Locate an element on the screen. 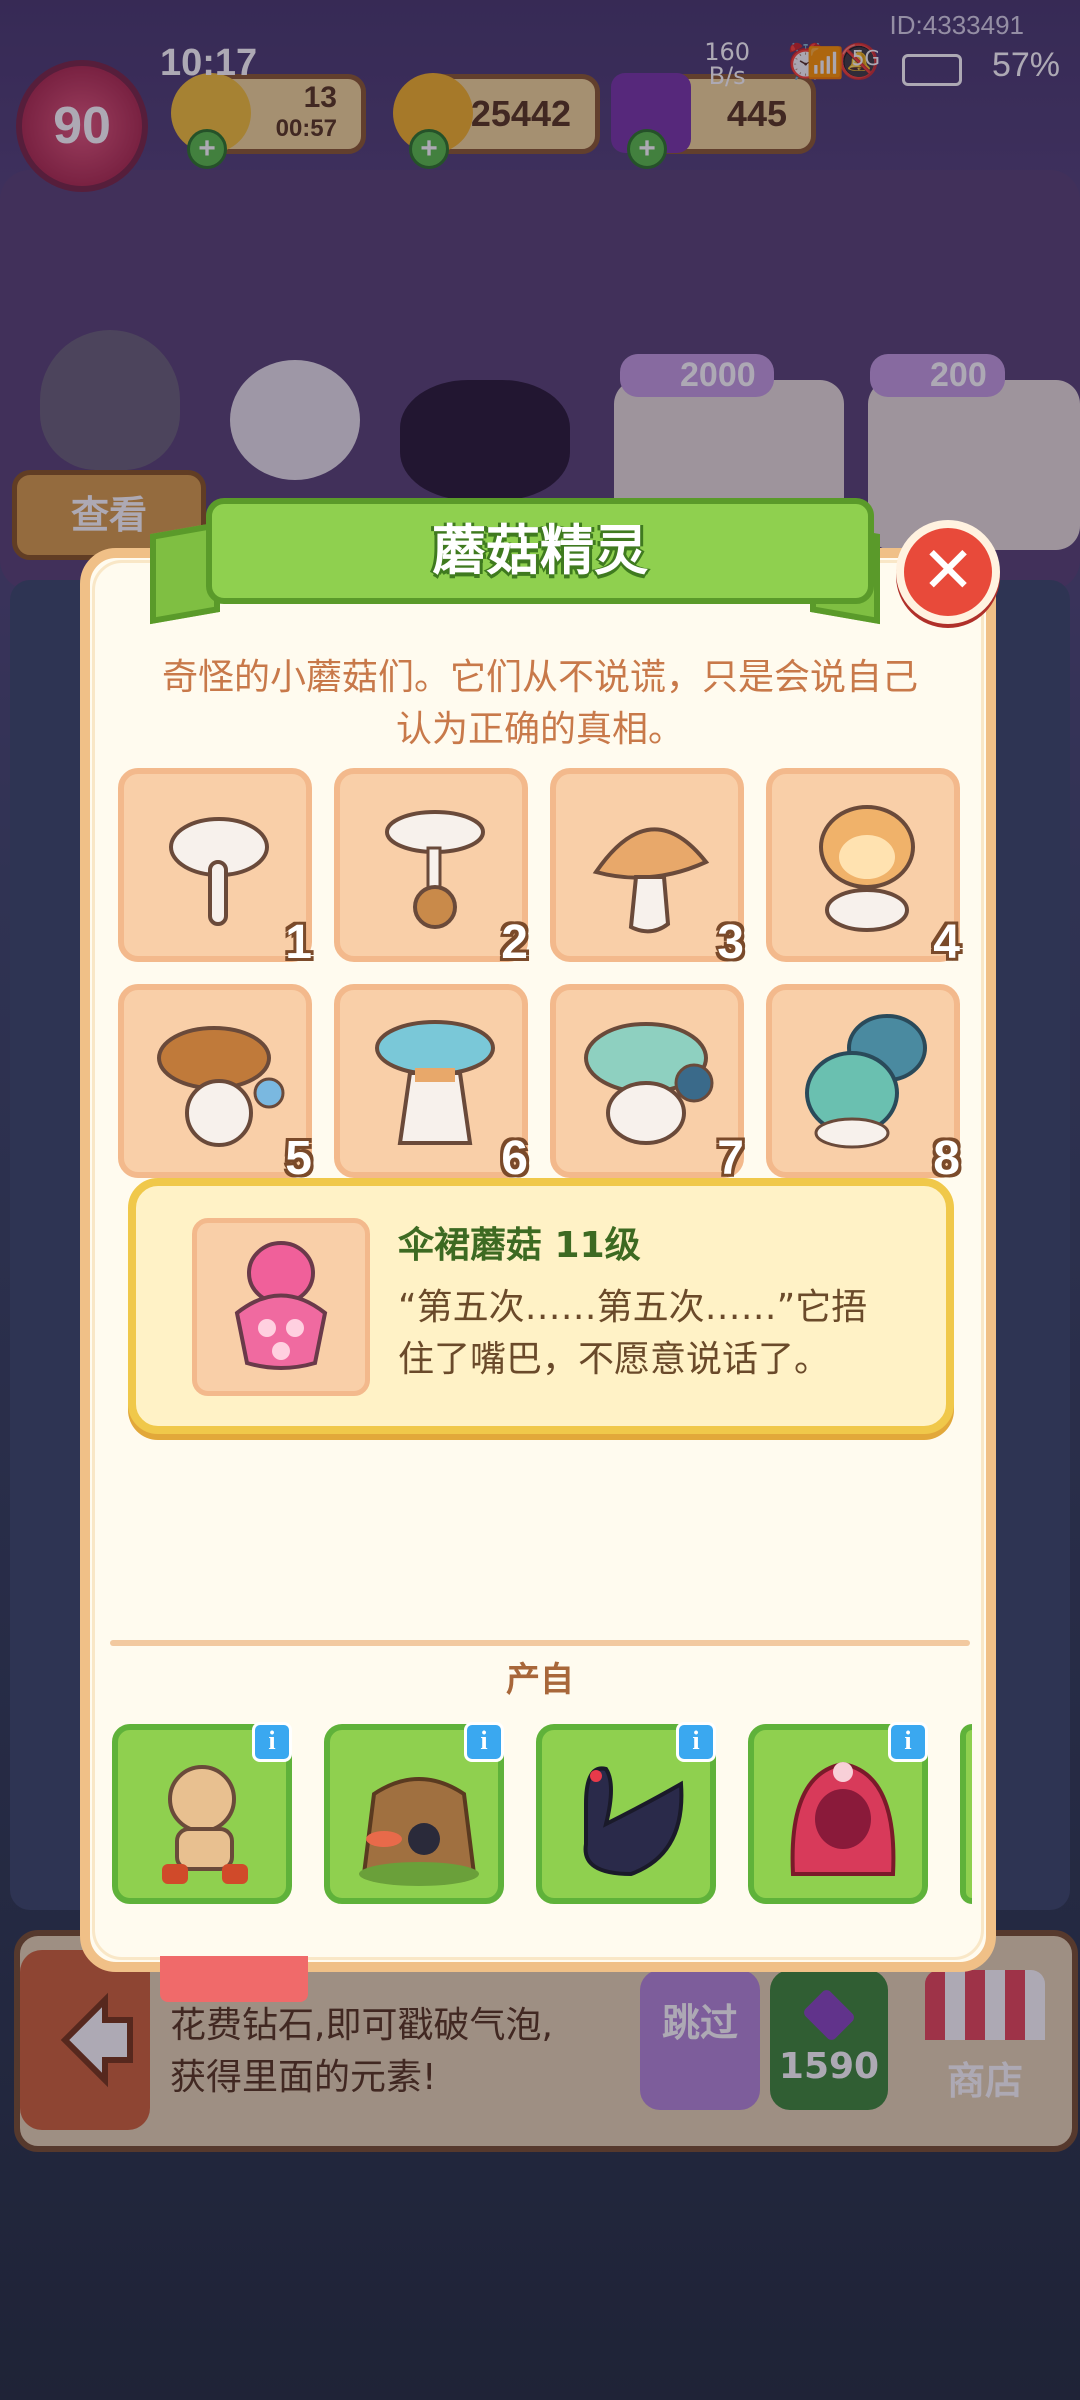 This screenshot has width=1080, height=2400. red-hood-icon is located at coordinates (843, 1818).